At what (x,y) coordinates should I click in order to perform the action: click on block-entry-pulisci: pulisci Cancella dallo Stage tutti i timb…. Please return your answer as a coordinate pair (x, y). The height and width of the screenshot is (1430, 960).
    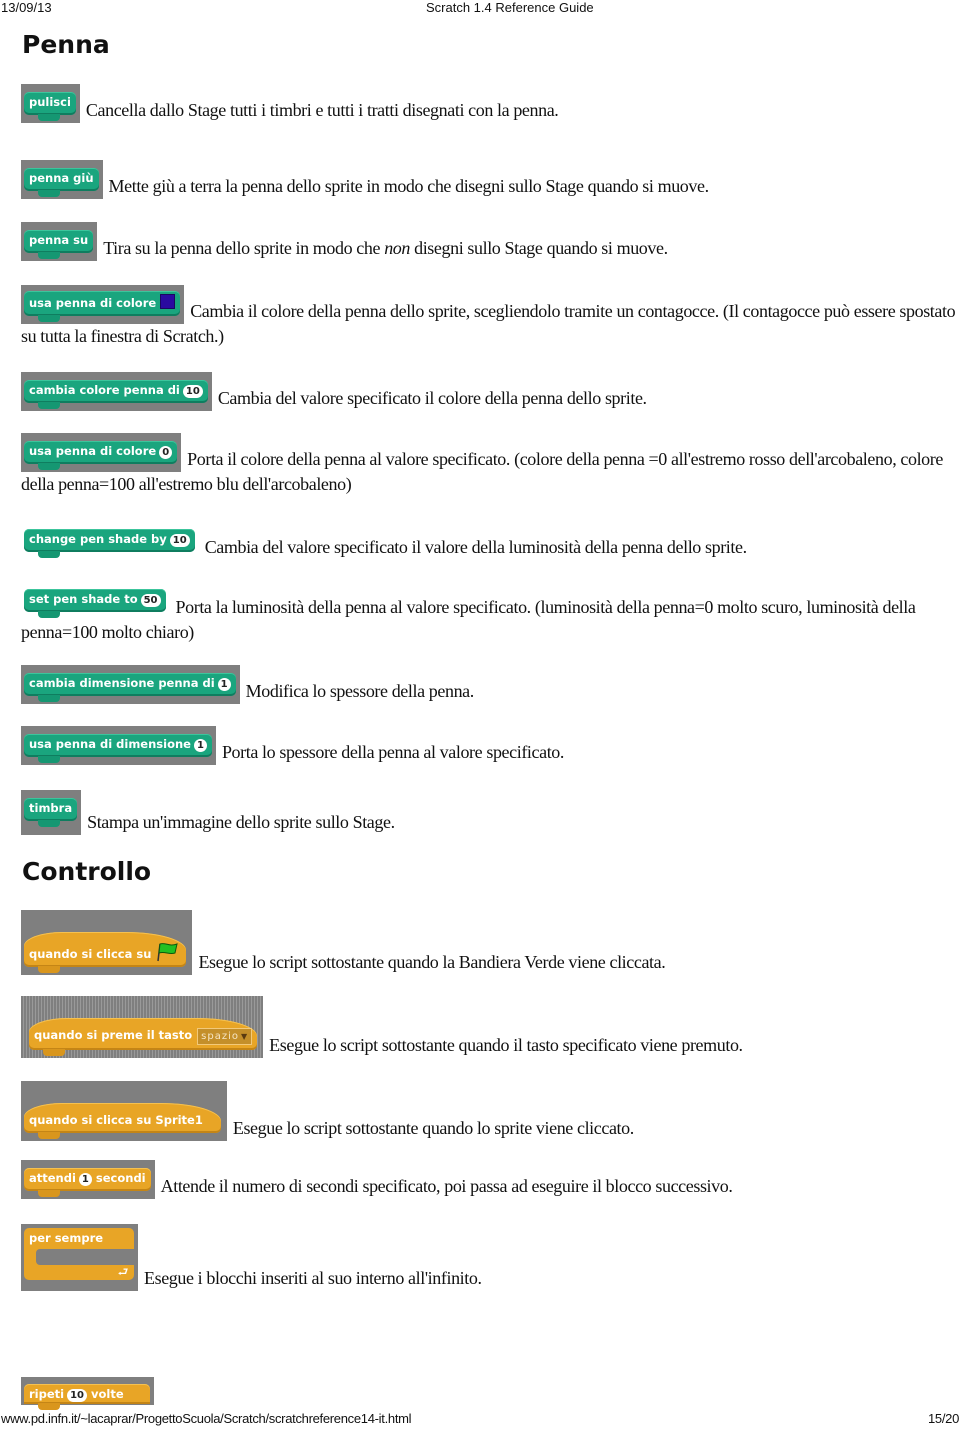
    Looking at the image, I should click on (488, 103).